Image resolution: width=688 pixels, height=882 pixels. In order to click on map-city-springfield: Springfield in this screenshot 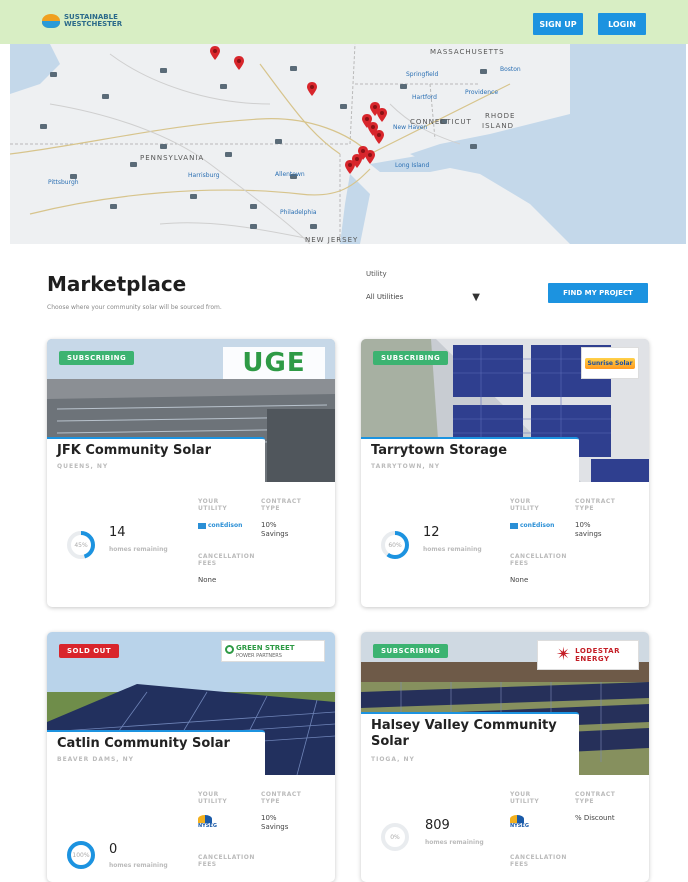, I will do `click(422, 74)`.